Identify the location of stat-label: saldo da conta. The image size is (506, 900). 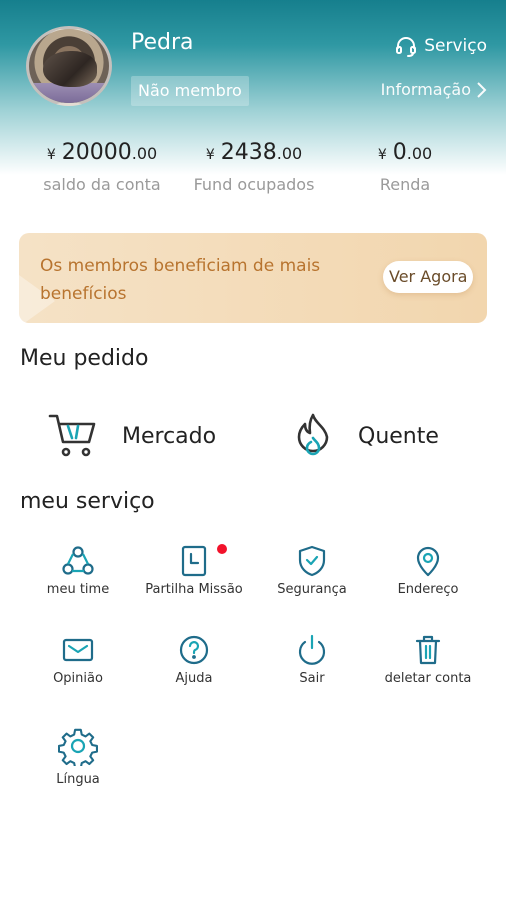
(102, 184).